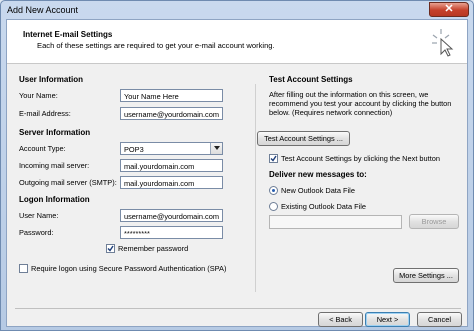  Describe the element at coordinates (55, 132) in the screenshot. I see `server-info-heading: Server Information` at that location.